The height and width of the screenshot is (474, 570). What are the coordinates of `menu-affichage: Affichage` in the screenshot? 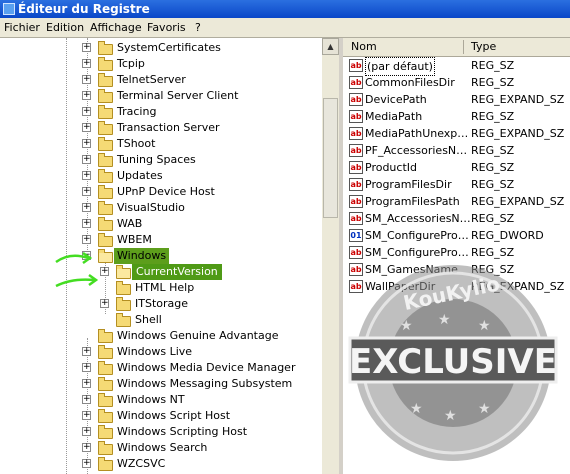 It's located at (116, 27).